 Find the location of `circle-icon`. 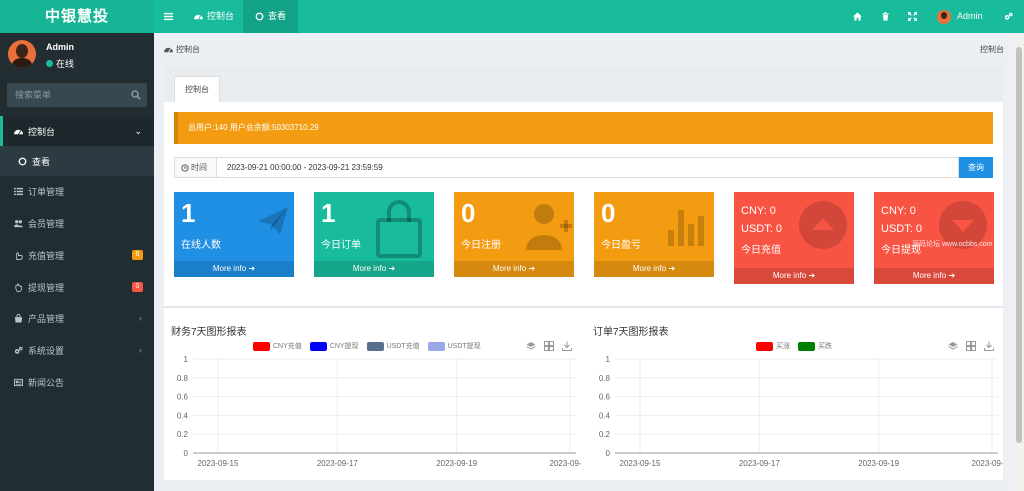

circle-icon is located at coordinates (22, 161).